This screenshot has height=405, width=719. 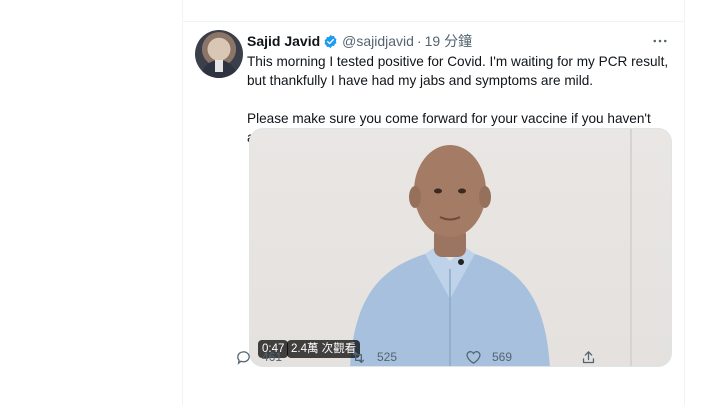 I want to click on tweet-header: Sajid Javid @sajidjavid · 19 分鐘, so click(x=459, y=41).